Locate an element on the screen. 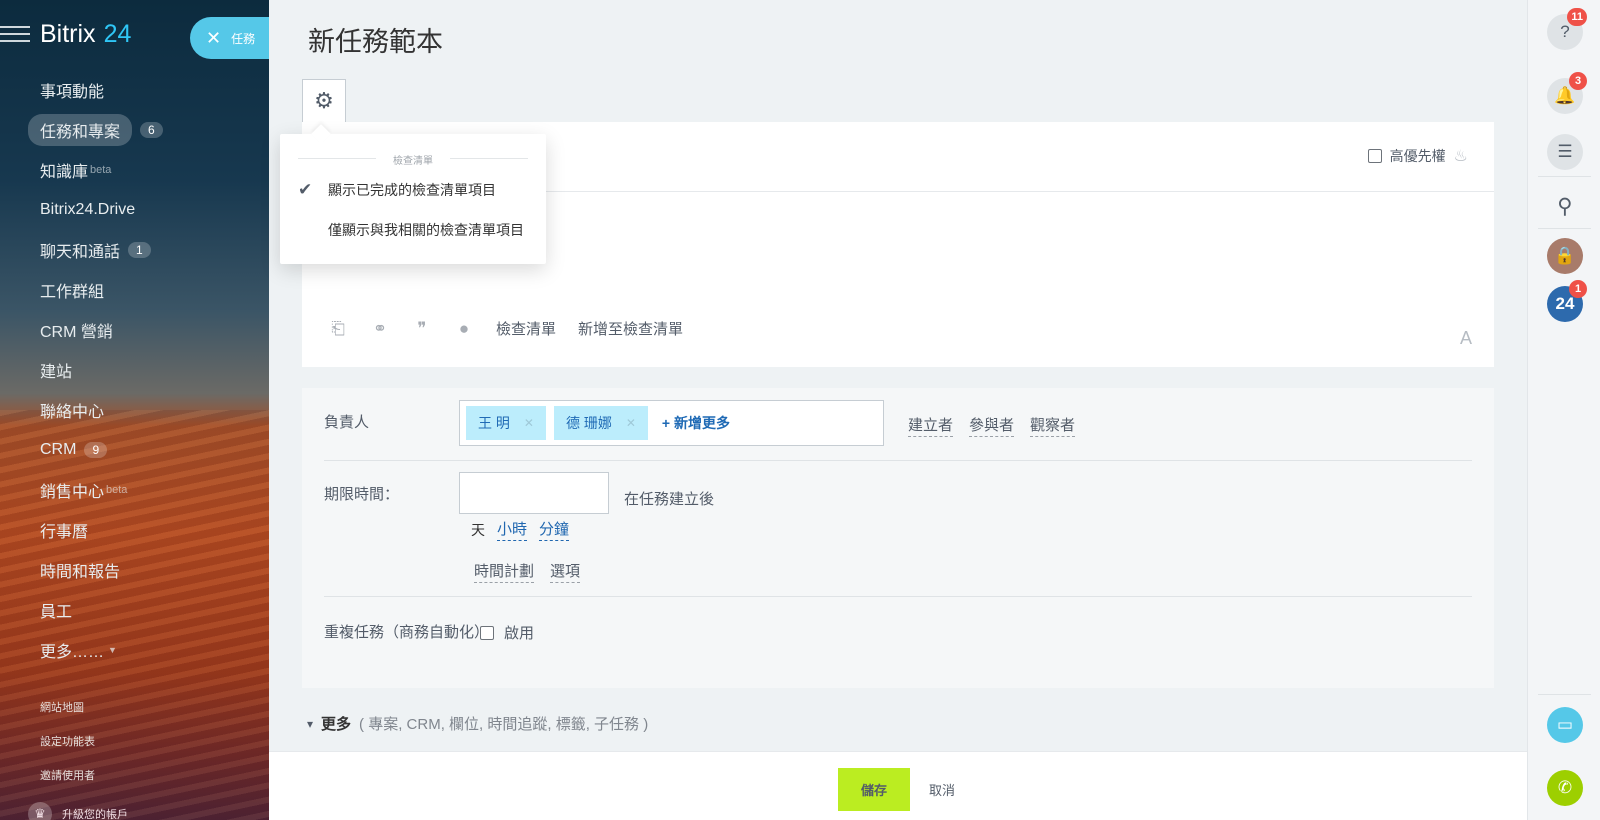  more-label: 更多 is located at coordinates (336, 724).